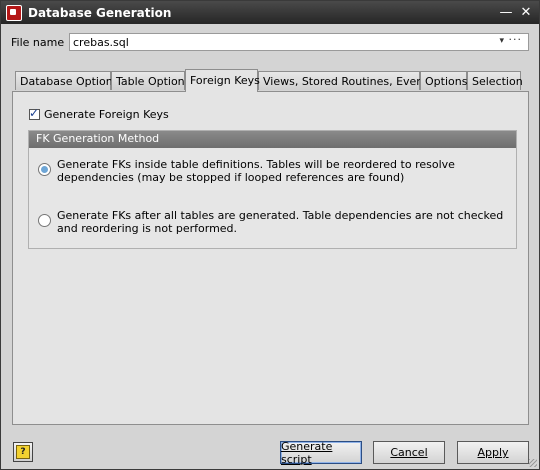  I want to click on checkbox-box: ✓, so click(34, 113).